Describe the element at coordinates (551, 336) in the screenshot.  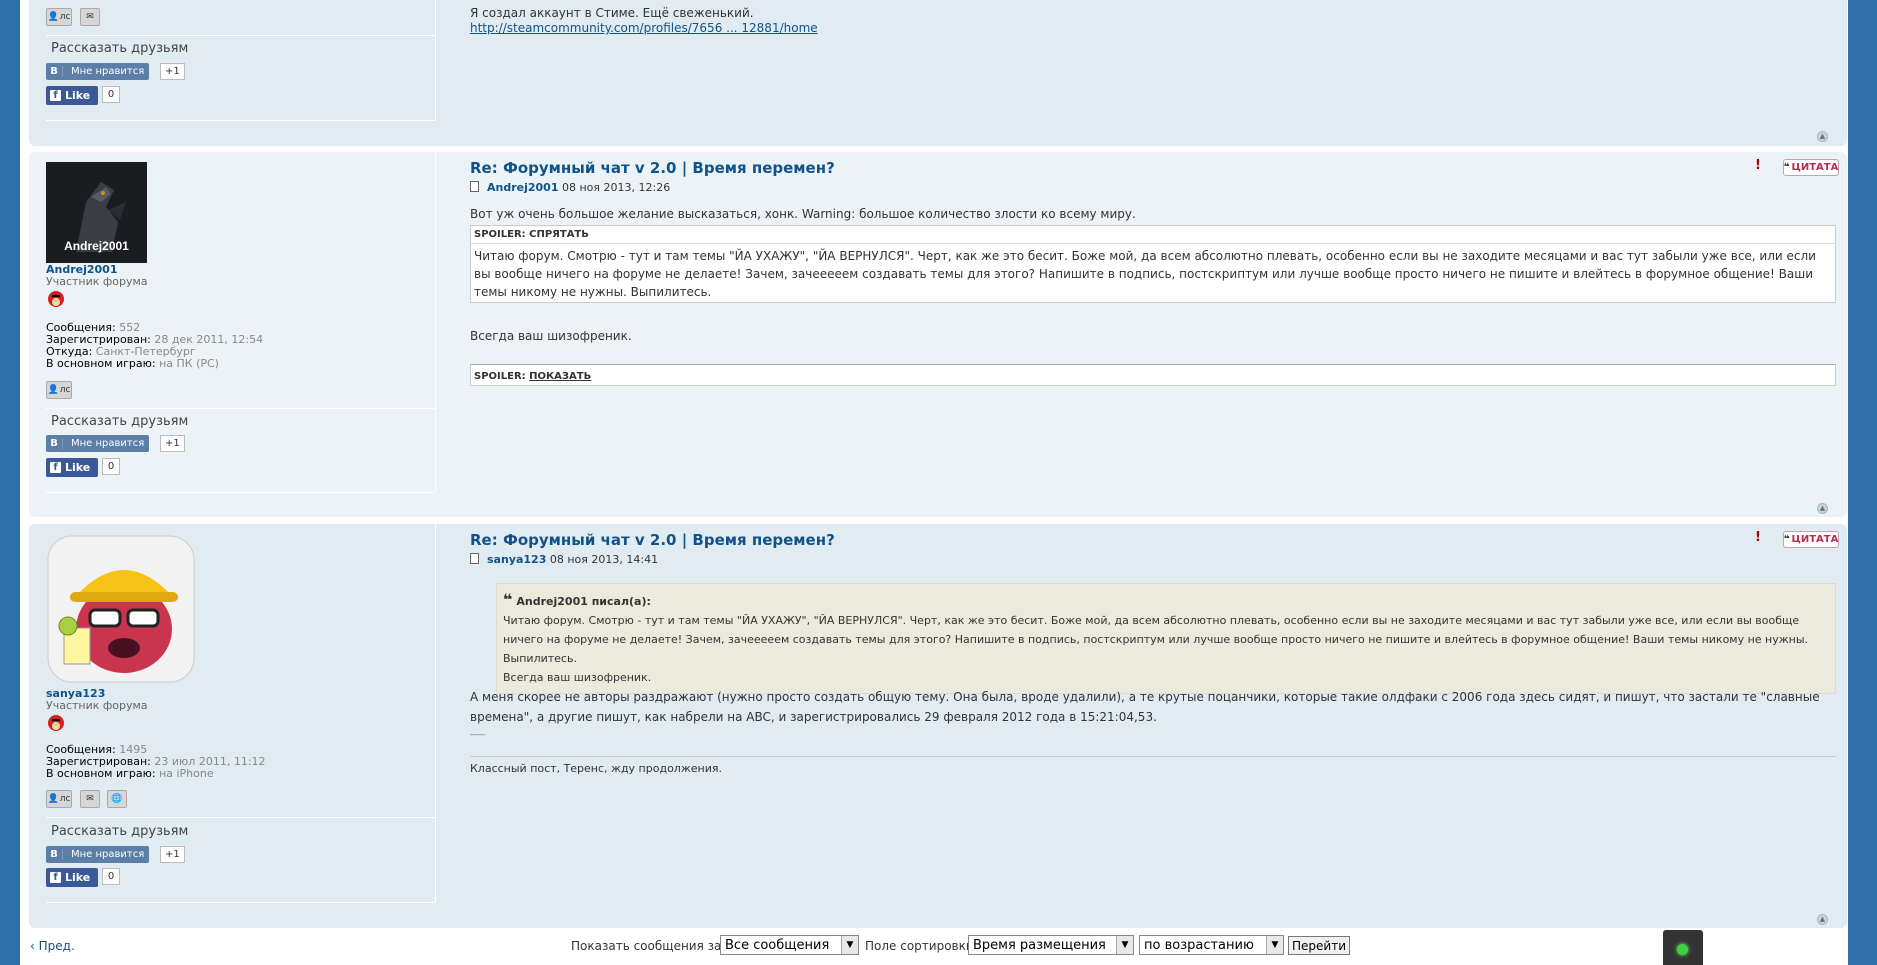
I see `post-closing: Всегда ваш шизофреник.` at that location.